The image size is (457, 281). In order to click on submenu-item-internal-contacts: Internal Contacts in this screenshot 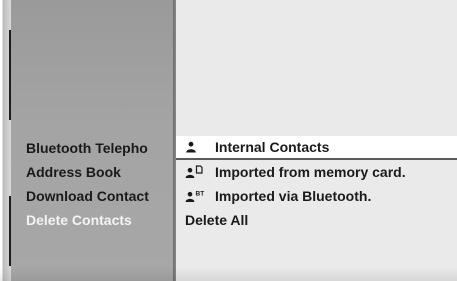, I will do `click(316, 148)`.